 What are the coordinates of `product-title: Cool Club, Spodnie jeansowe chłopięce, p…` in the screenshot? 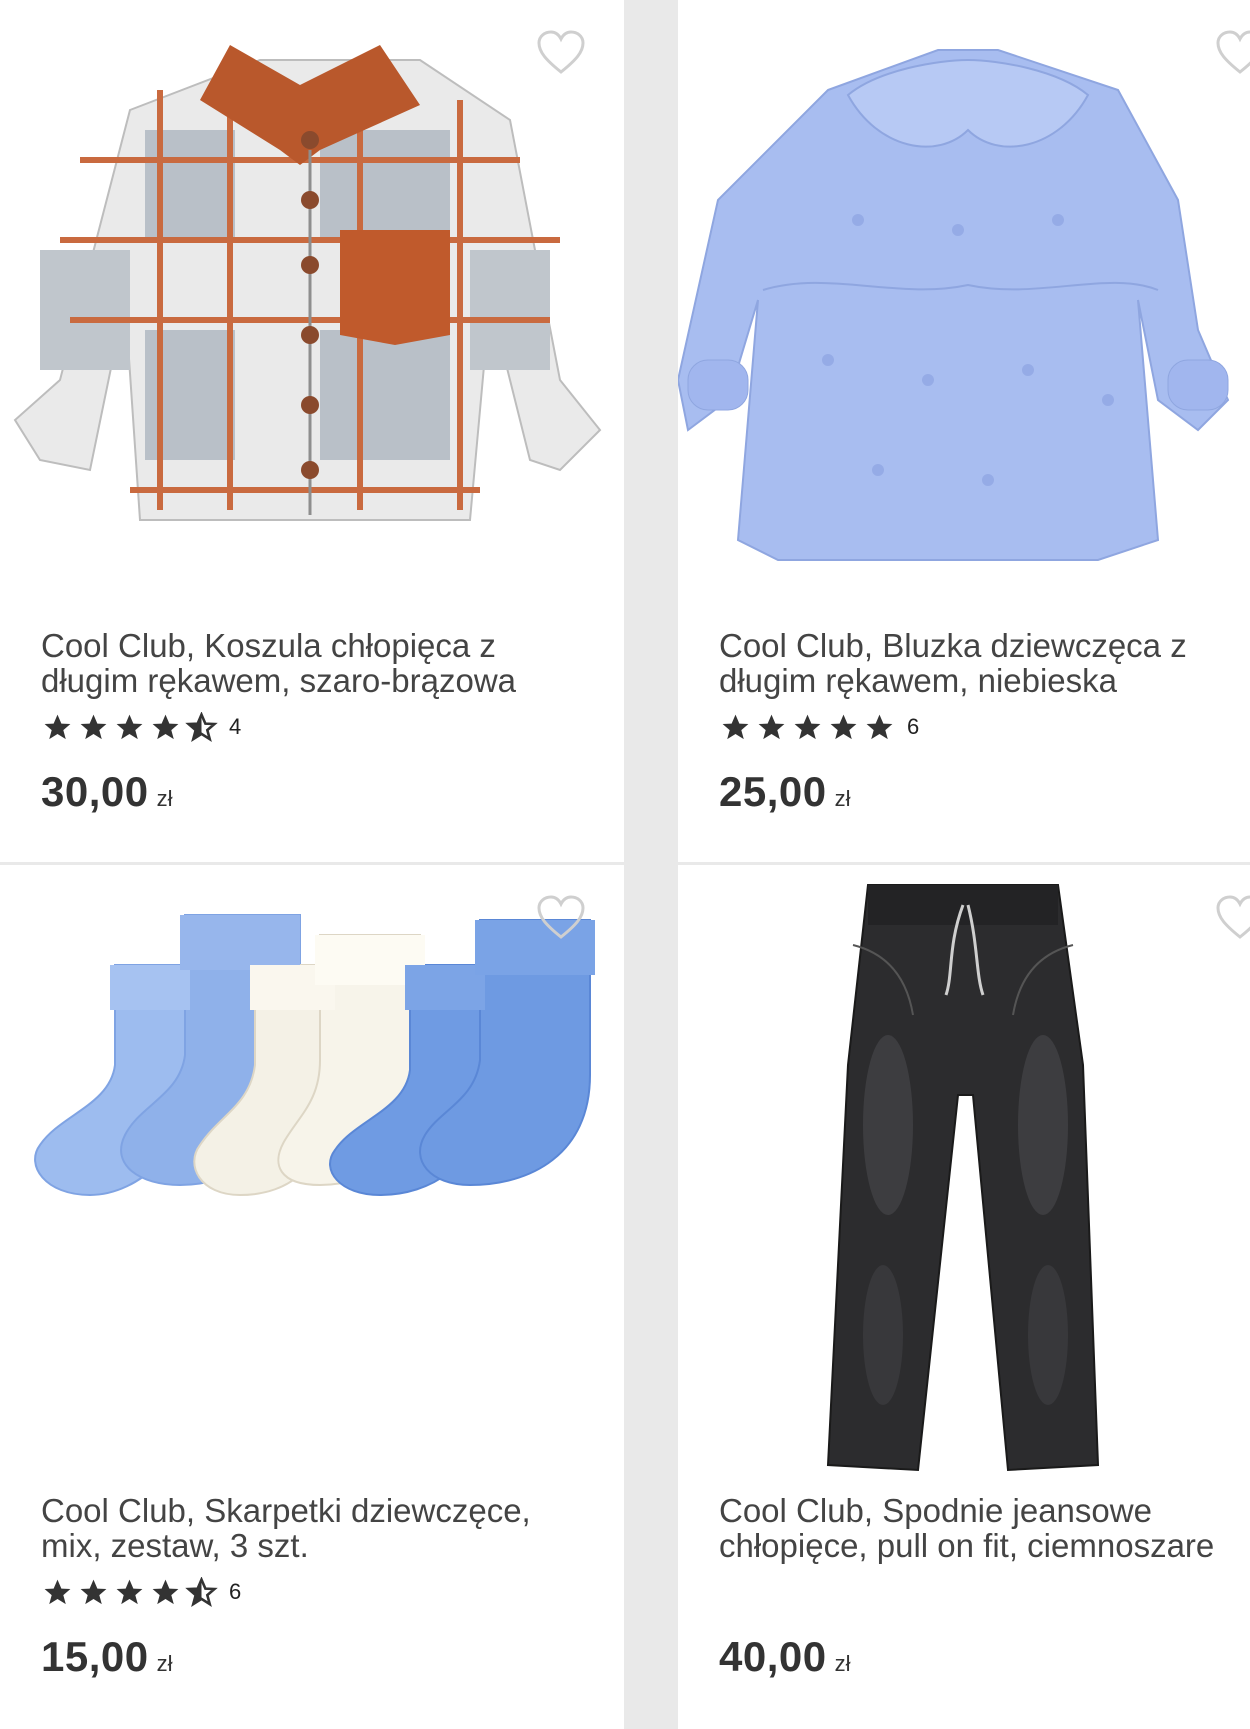 It's located at (984, 1528).